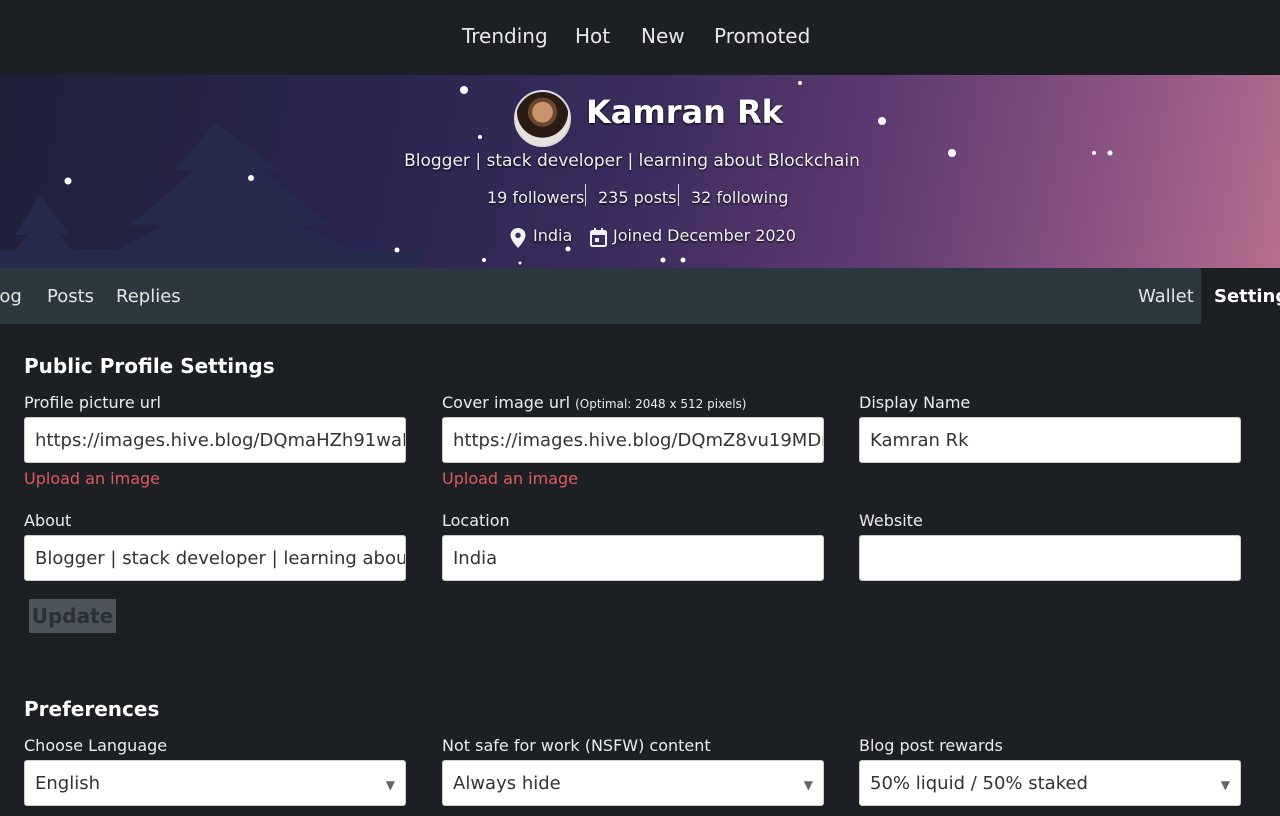  What do you see at coordinates (640, 37) in the screenshot?
I see `top-nav: Trending Hot New Promoted` at bounding box center [640, 37].